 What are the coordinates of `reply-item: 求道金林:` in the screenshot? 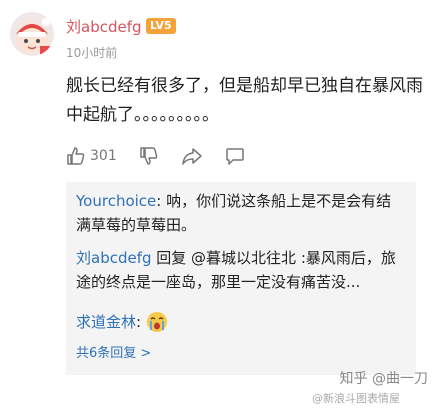 It's located at (241, 322).